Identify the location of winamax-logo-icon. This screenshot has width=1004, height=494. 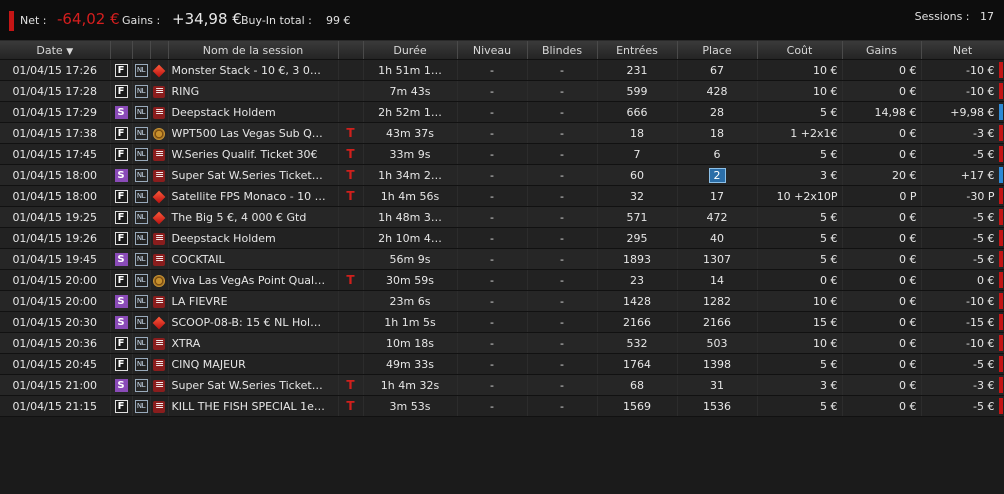
(159, 280).